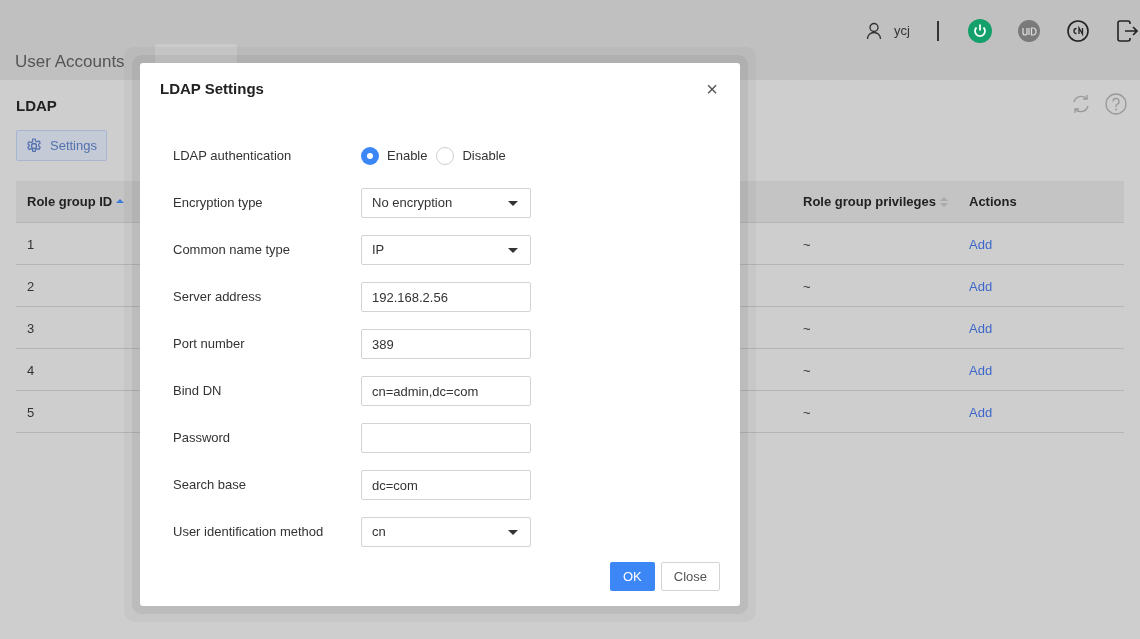  What do you see at coordinates (31, 328) in the screenshot?
I see `table-cell: 3` at bounding box center [31, 328].